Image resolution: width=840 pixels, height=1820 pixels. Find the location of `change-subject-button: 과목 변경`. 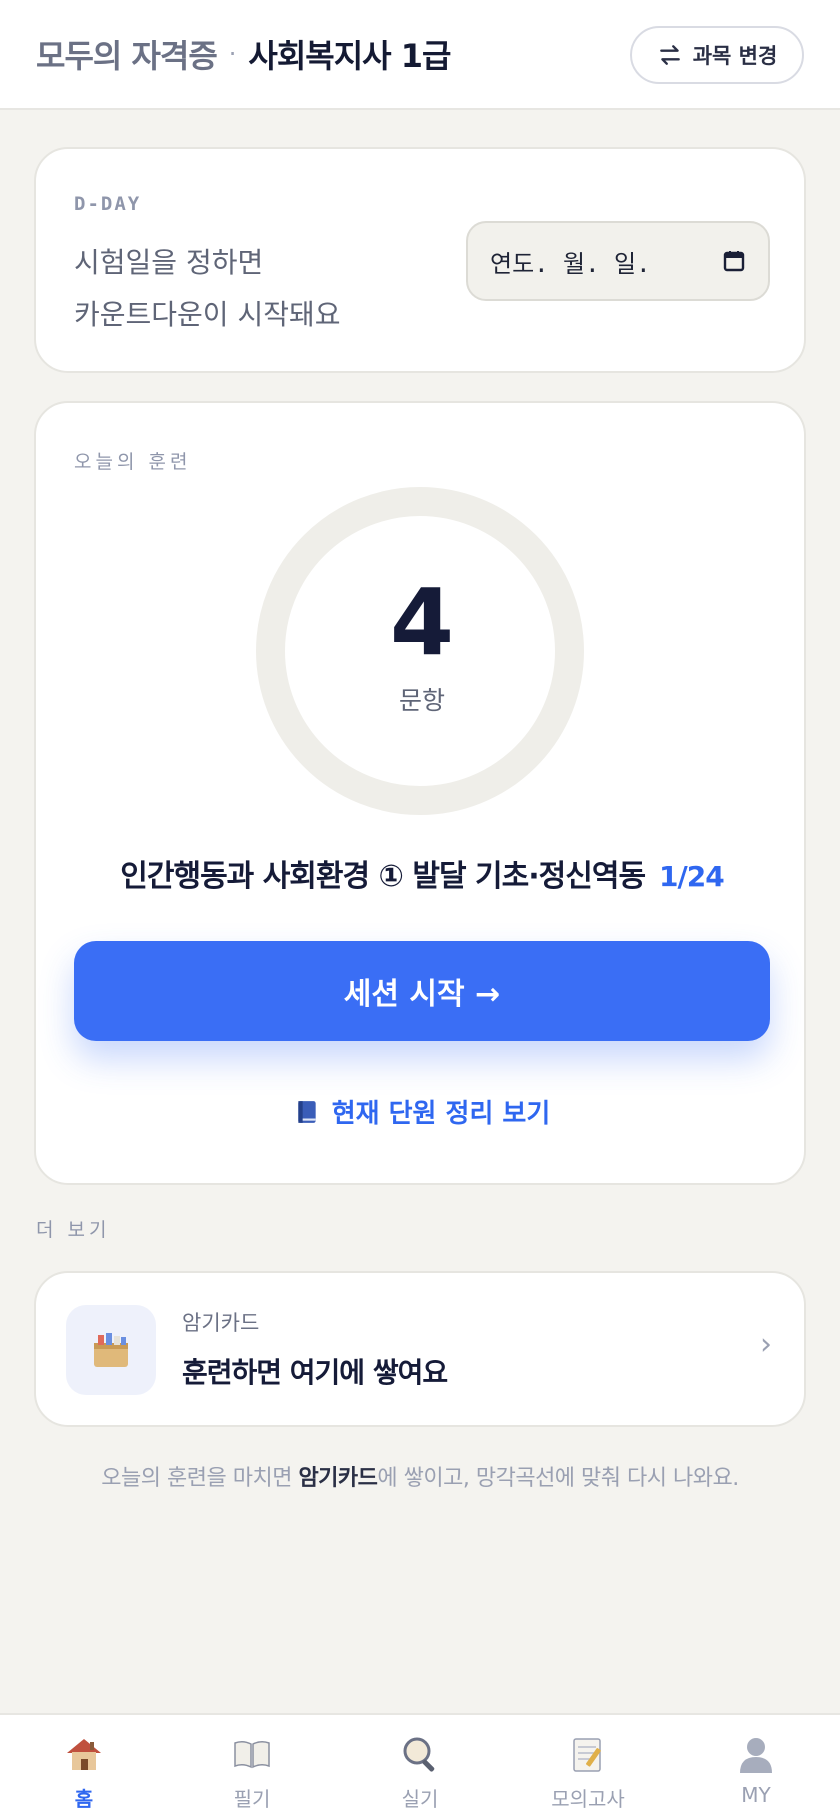

change-subject-button: 과목 변경 is located at coordinates (717, 55).